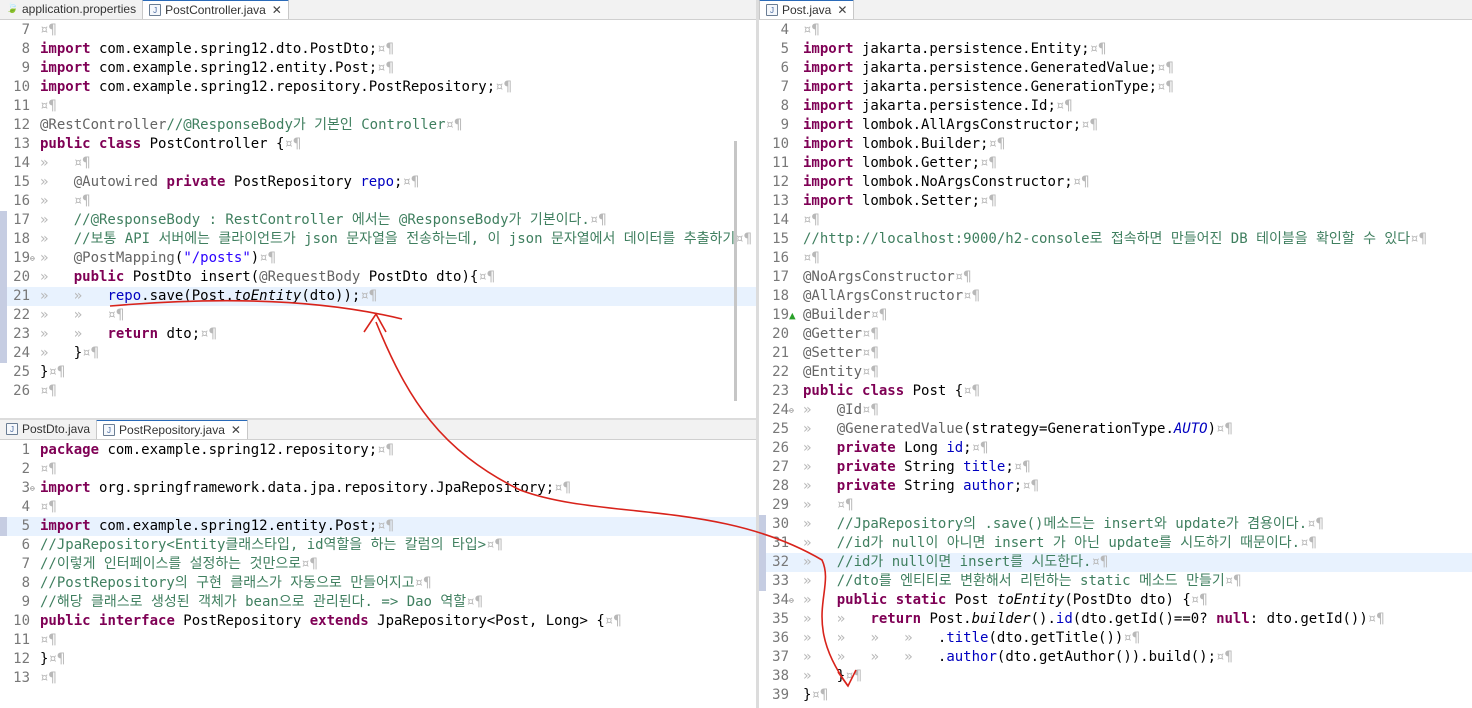 The width and height of the screenshot is (1472, 708). Describe the element at coordinates (1115, 486) in the screenshot. I see `code-line: 28 » private String author;¤¶` at that location.